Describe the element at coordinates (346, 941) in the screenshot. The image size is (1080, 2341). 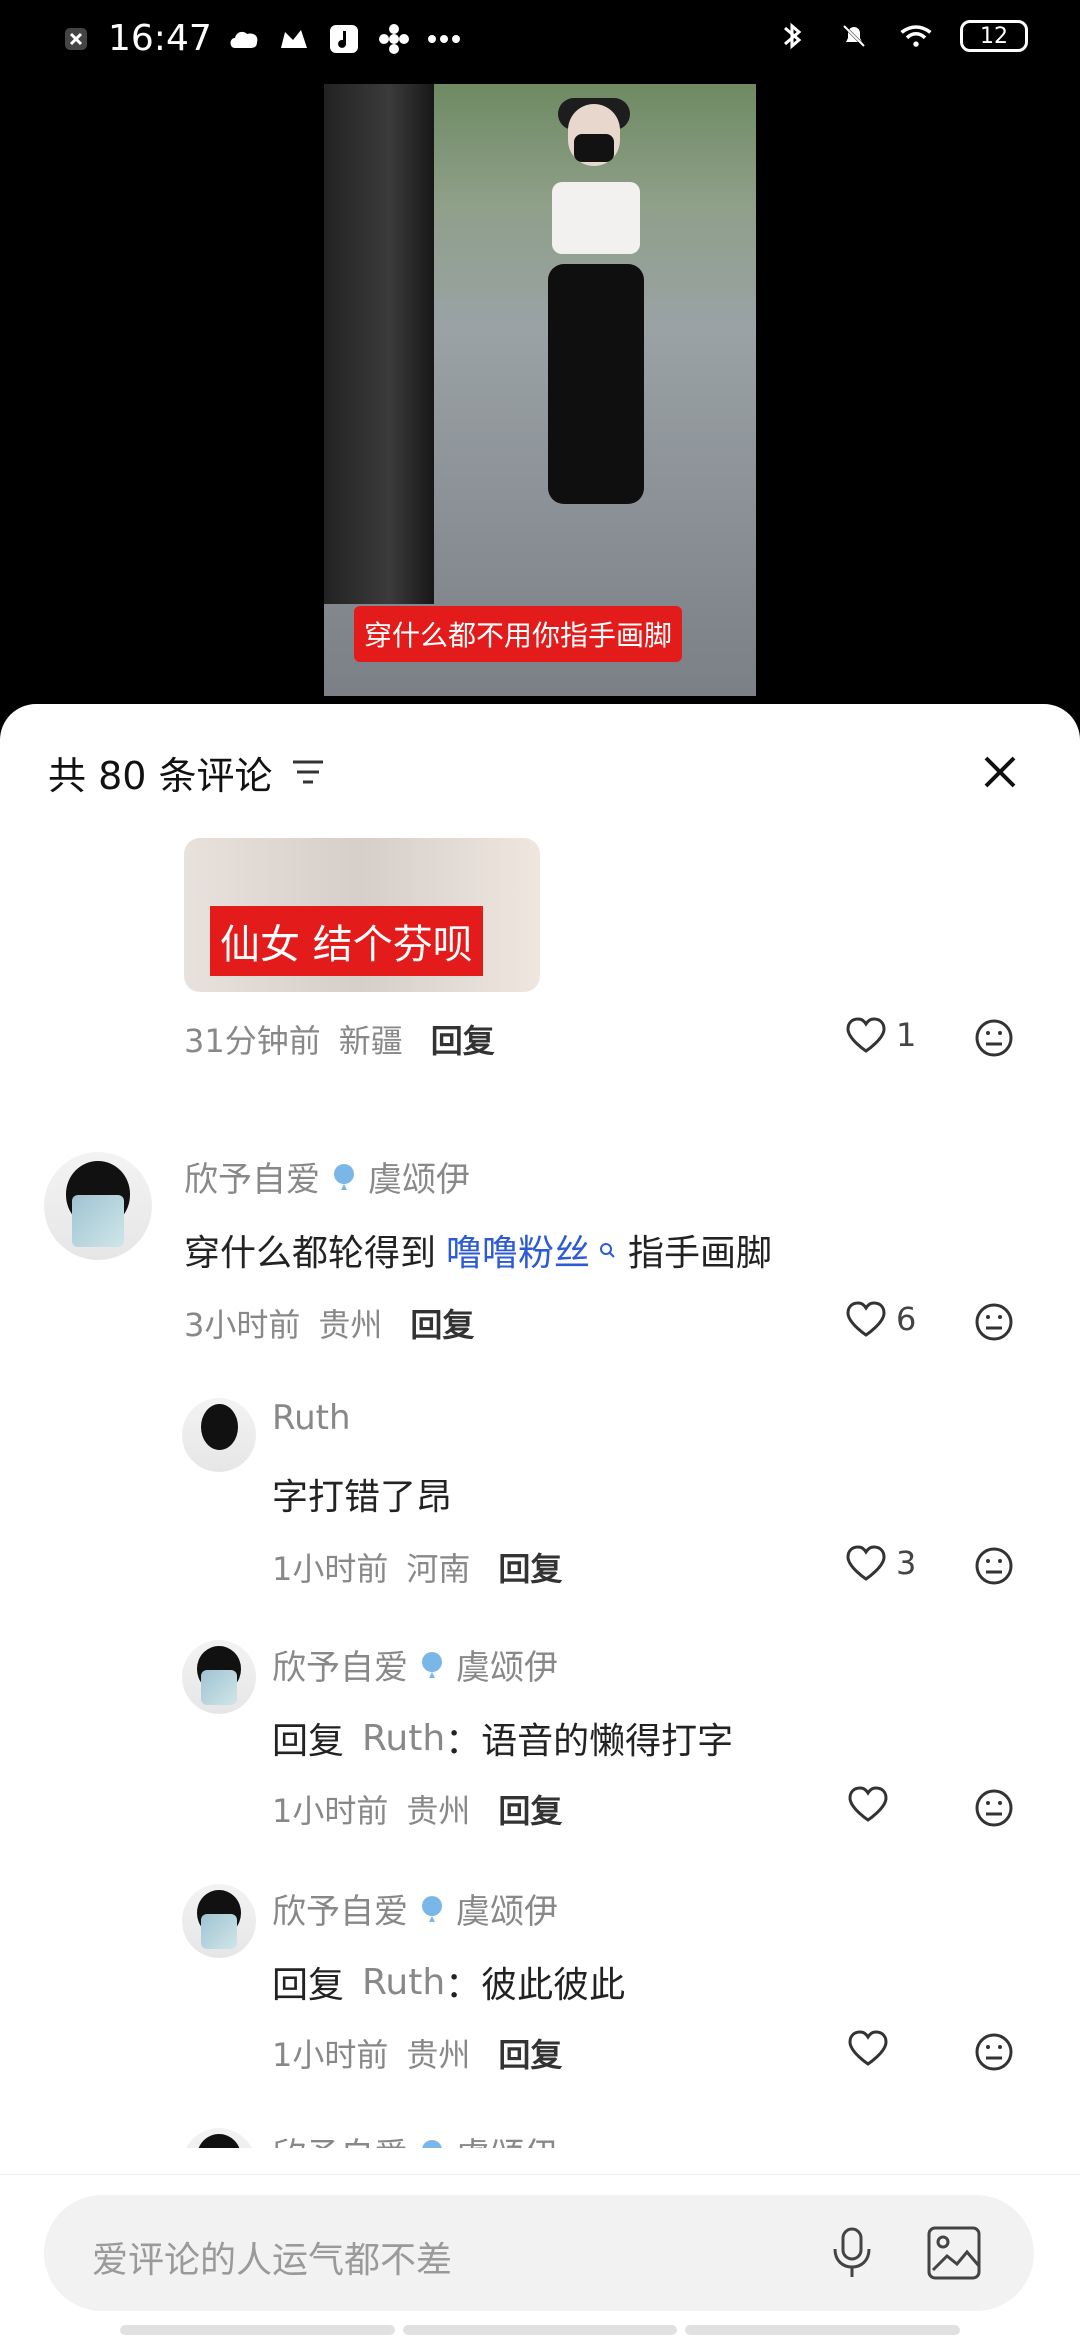
I see `reply-image-tag: 仙女 结个芬呗` at that location.